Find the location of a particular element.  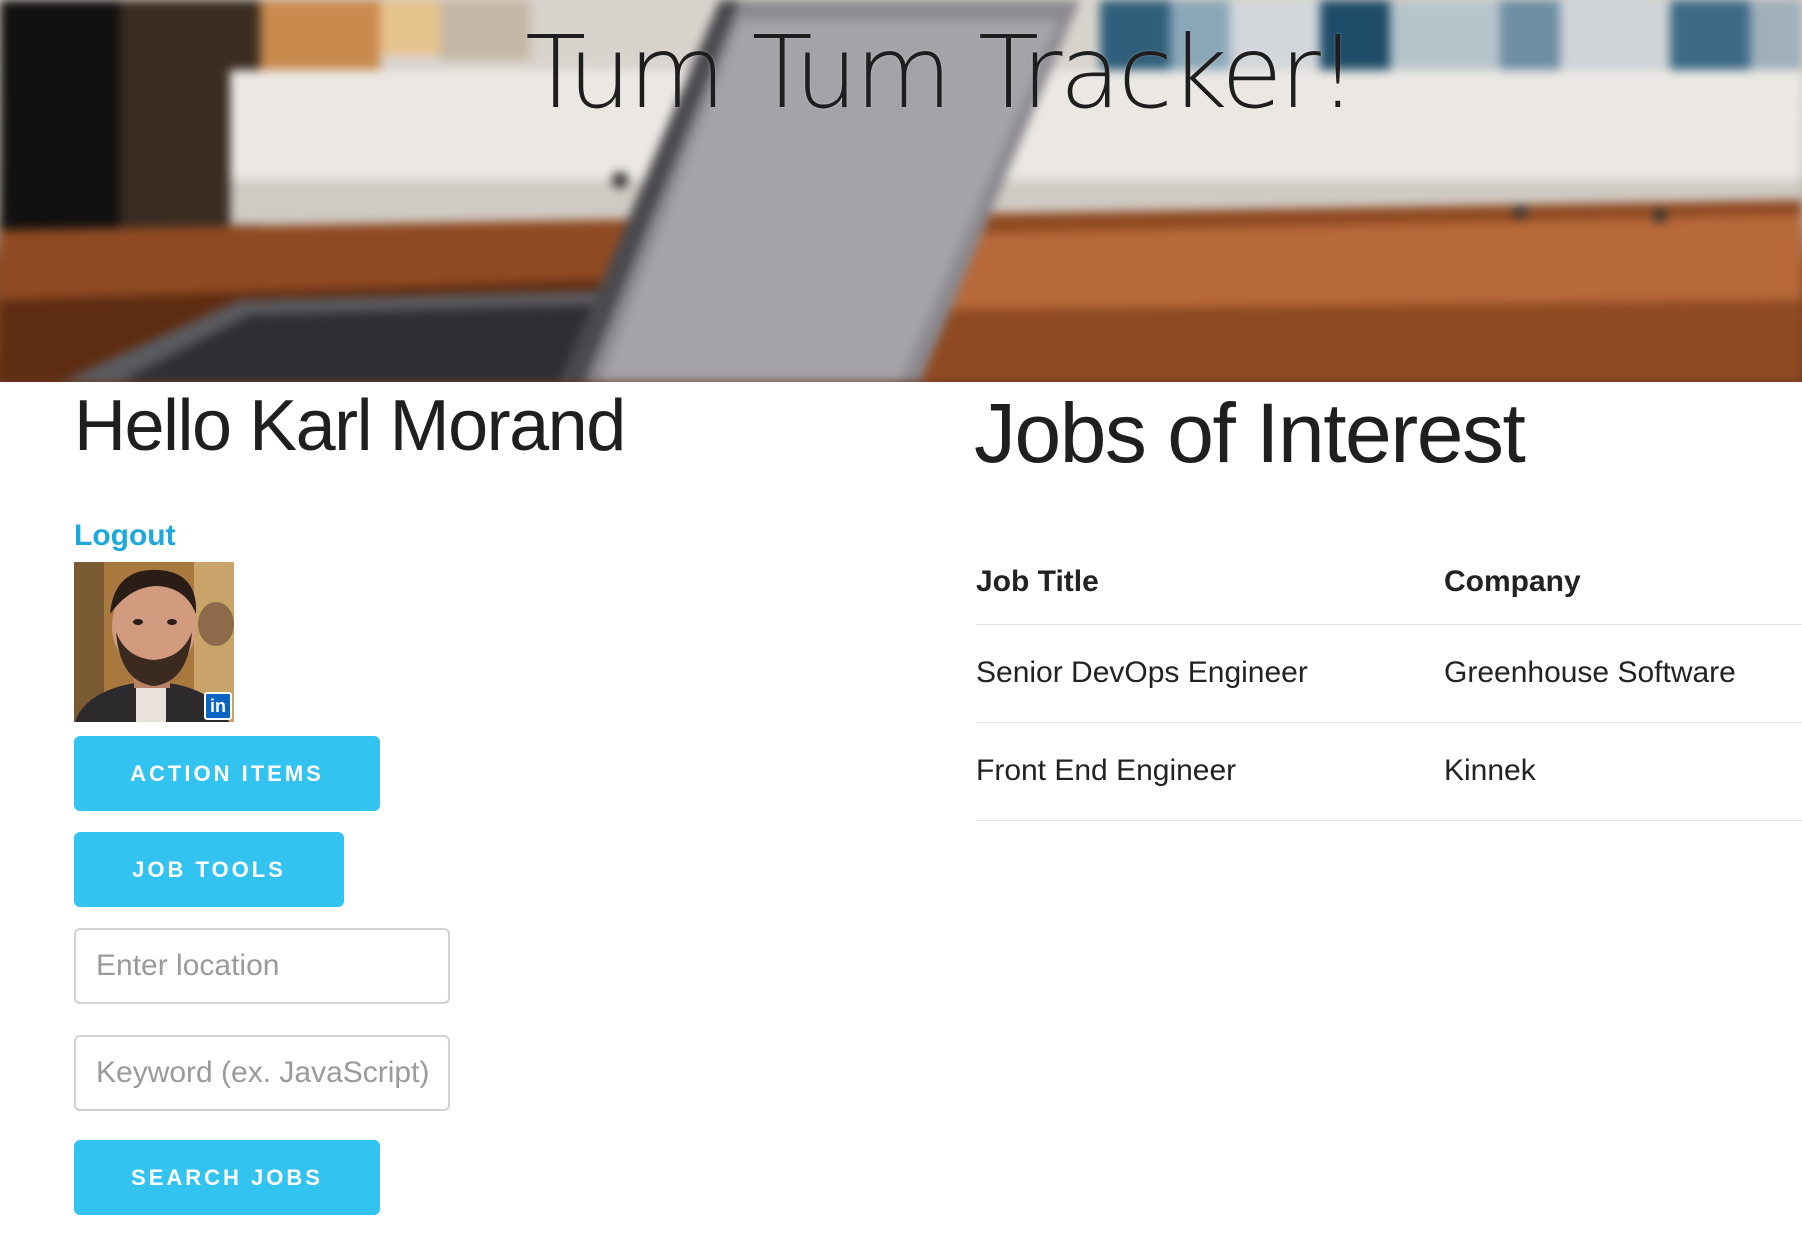

greeting-heading: Hello Karl Morand is located at coordinates (350, 426).